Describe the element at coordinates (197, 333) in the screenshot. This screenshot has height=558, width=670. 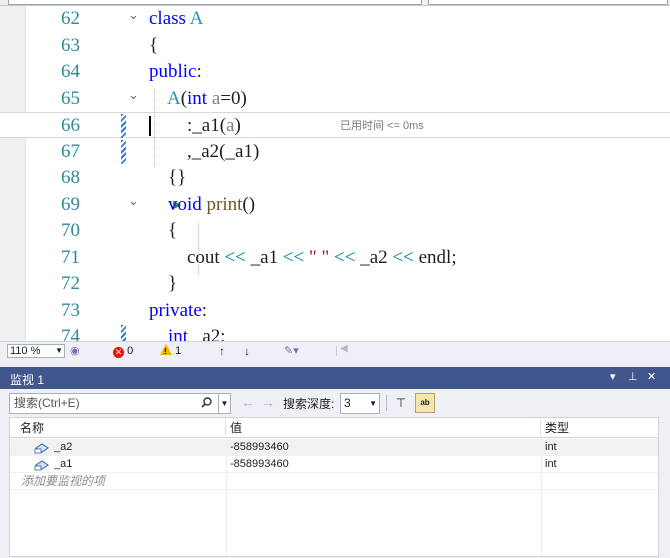
I see `code-text: int _a2;` at that location.